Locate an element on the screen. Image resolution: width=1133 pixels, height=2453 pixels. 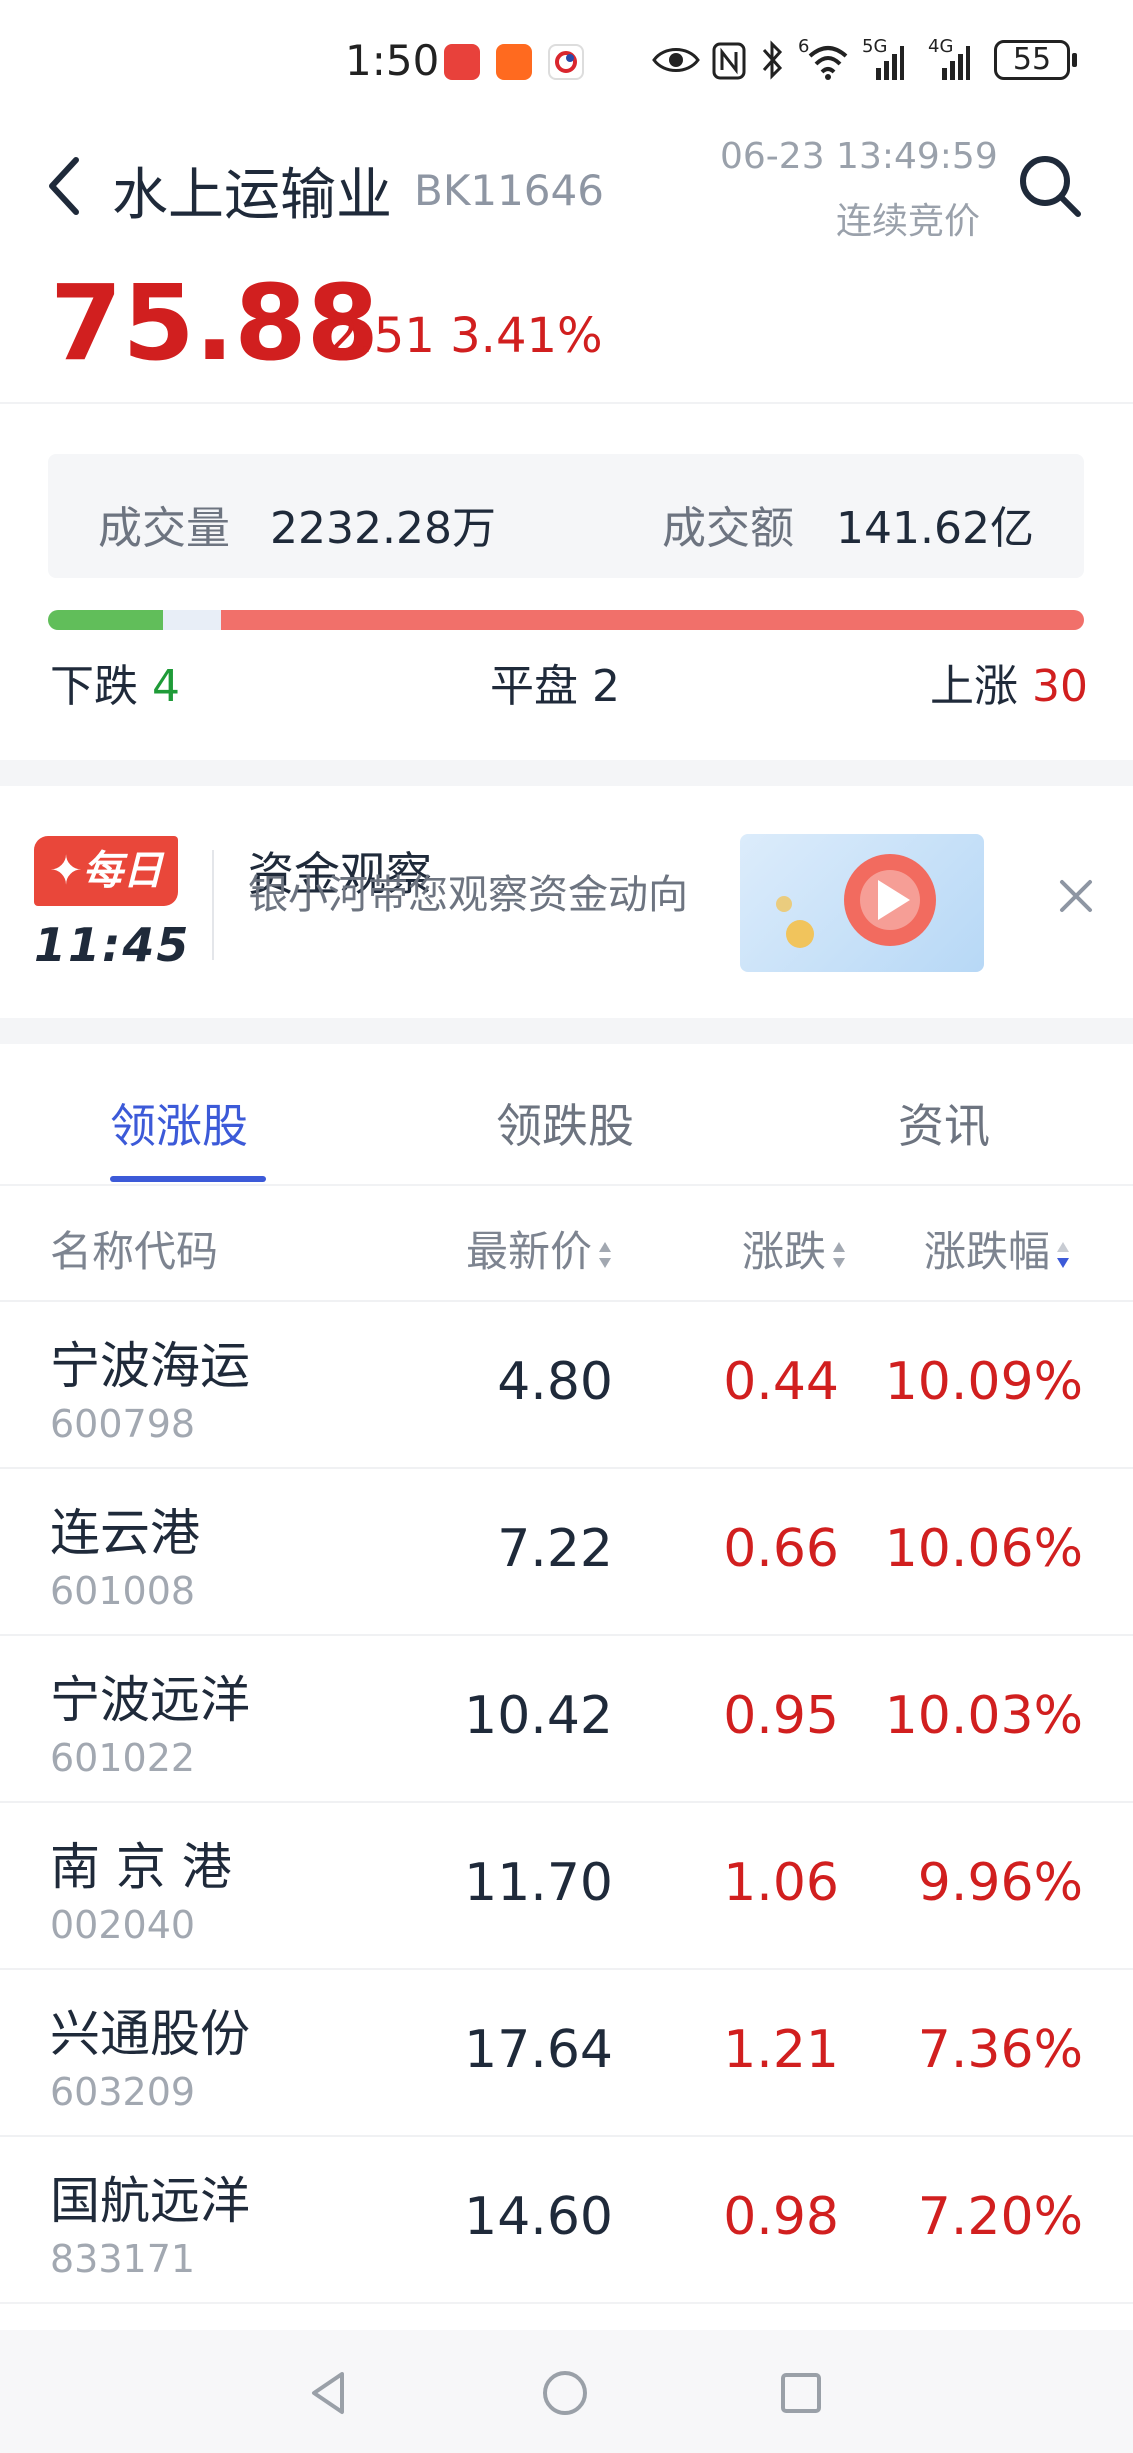
up-count: 30 is located at coordinates (1060, 686).